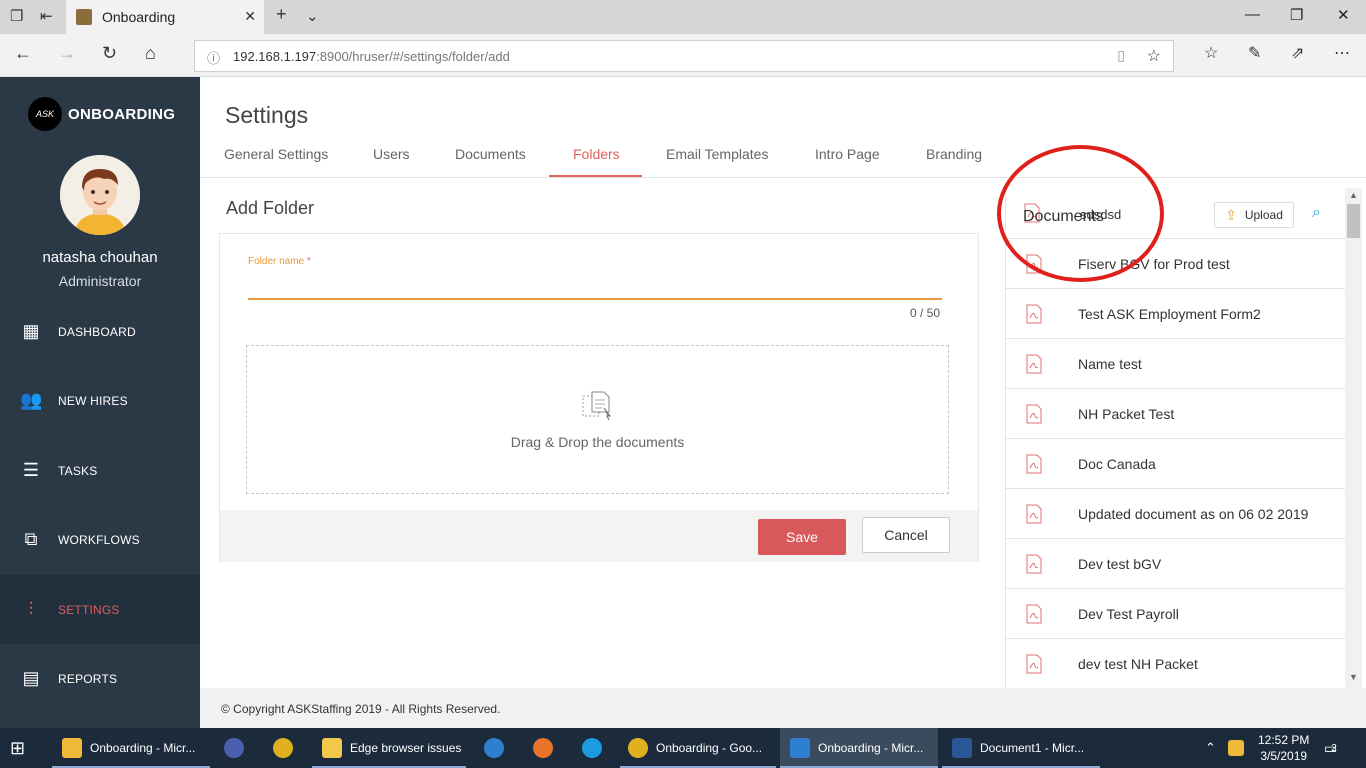 The height and width of the screenshot is (768, 1366). I want to click on workflow-icon: ⧉, so click(31, 539).